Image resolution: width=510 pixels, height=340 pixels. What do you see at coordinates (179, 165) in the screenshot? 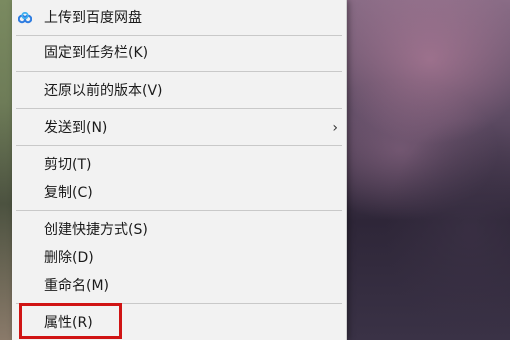
I see `menu-item-cut: 剪切(T)` at bounding box center [179, 165].